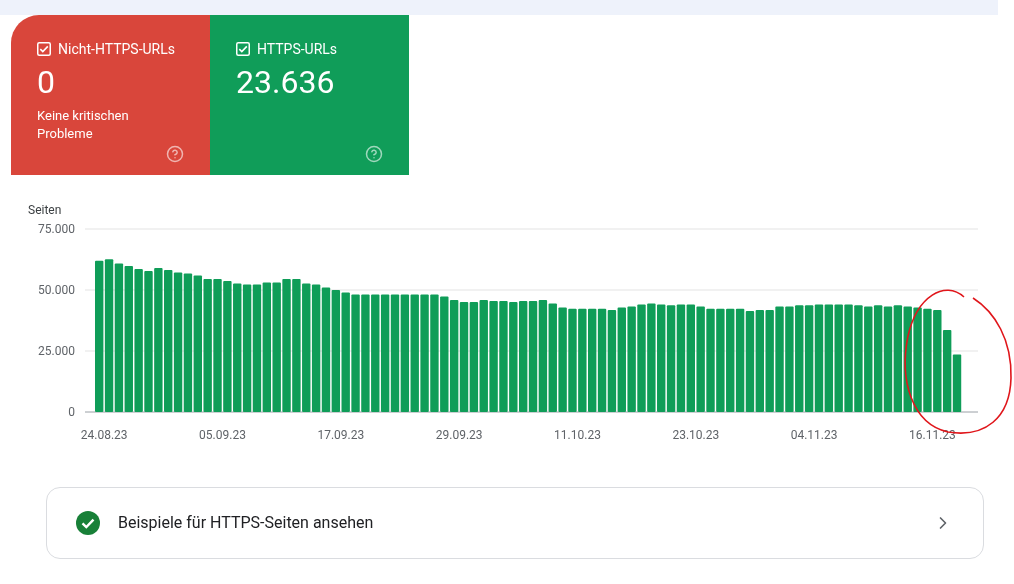 This screenshot has height=584, width=1014. I want to click on tile-caption: Keine kritischen Probleme, so click(83, 125).